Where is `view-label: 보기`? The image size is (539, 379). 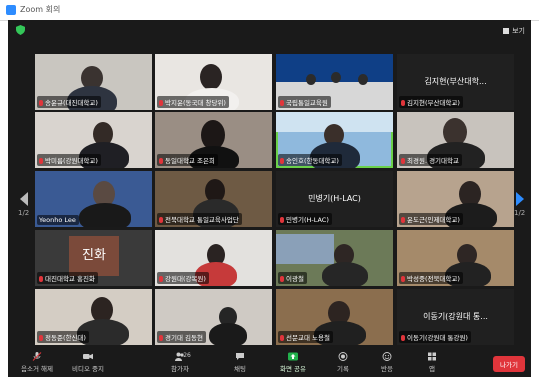 view-label: 보기 is located at coordinates (518, 31).